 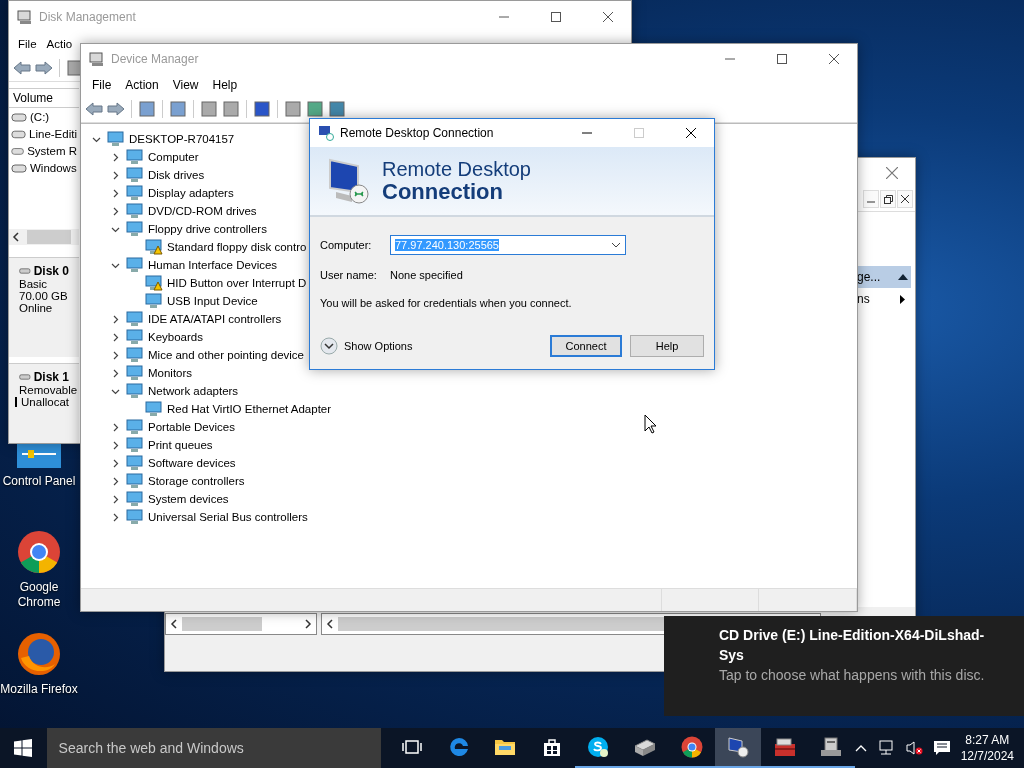 What do you see at coordinates (214, 748) in the screenshot?
I see `search-field: Search the web and Windows` at bounding box center [214, 748].